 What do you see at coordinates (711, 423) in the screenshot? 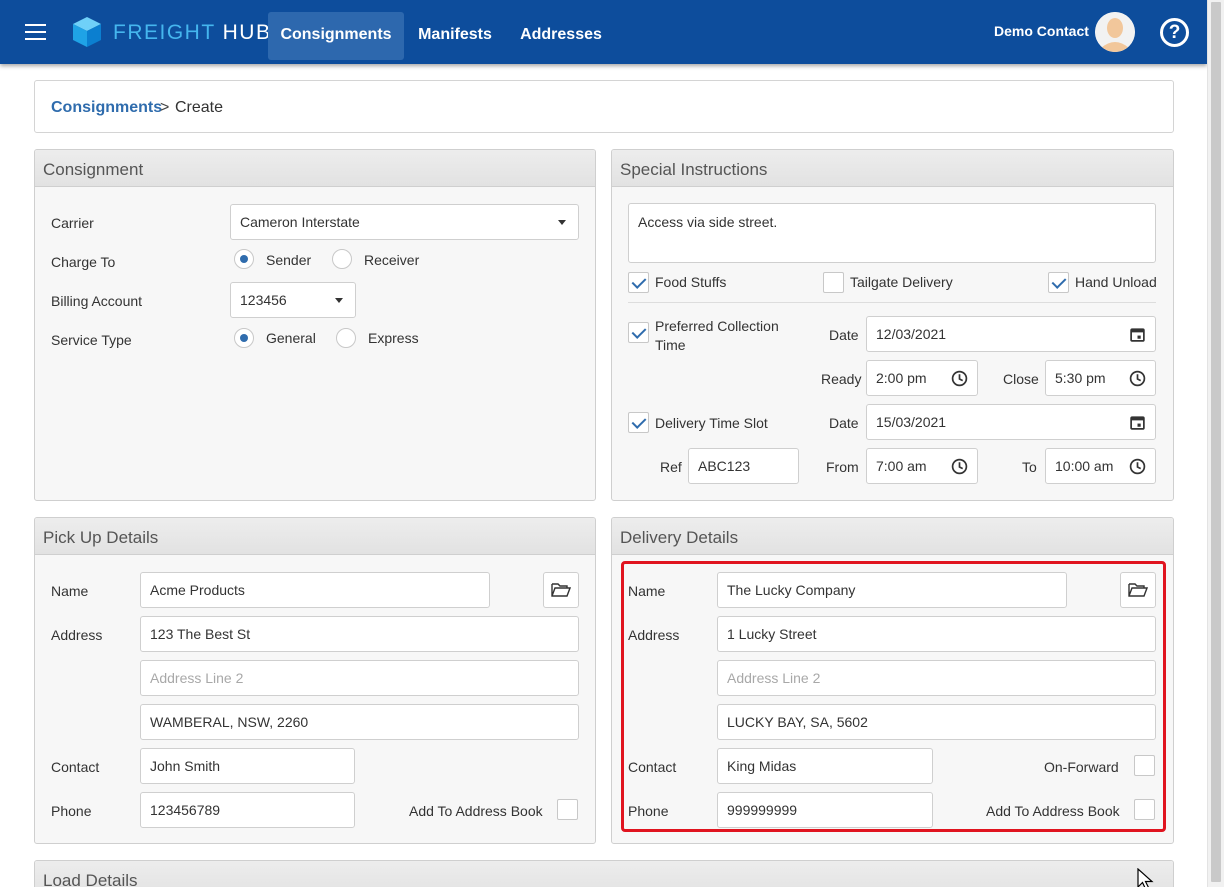
I see `delivery-slot-label: Delivery Time Slot` at bounding box center [711, 423].